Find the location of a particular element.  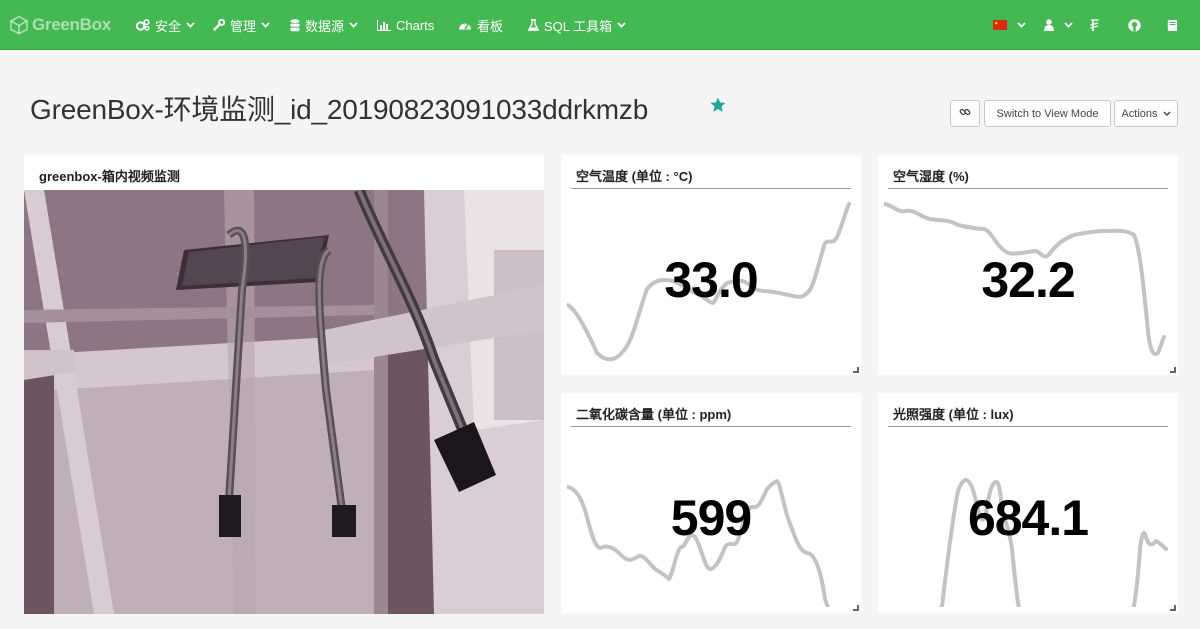

nav-datasource-menu: 数据源 is located at coordinates (324, 25).